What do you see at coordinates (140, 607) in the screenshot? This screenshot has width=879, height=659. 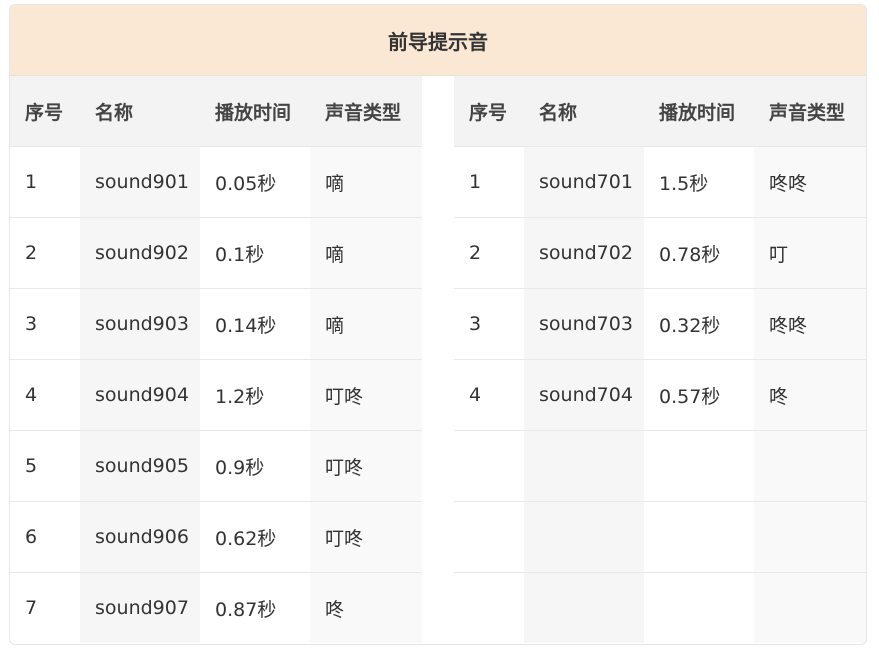 I see `cell-sound-name: sound907` at bounding box center [140, 607].